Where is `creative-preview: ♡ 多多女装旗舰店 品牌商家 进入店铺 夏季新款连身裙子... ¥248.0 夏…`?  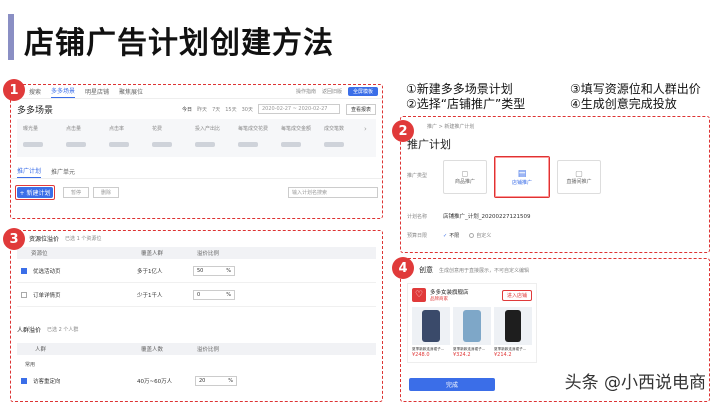
creative-preview: ♡ 多多女装旗舰店 品牌商家 进入店铺 夏季新款连身裙子... ¥248.0 夏… is located at coordinates (472, 323).